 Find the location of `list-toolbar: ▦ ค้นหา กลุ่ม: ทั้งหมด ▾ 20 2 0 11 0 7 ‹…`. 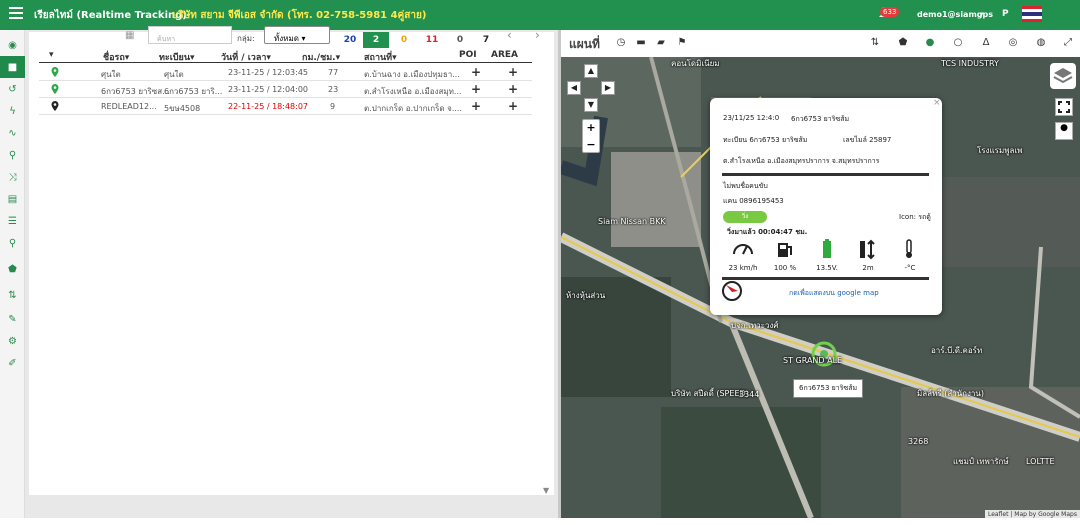

list-toolbar: ▦ ค้นหา กลุ่ม: ทั้งหมด ▾ 20 2 0 11 0 7 ‹… is located at coordinates (291, 37).